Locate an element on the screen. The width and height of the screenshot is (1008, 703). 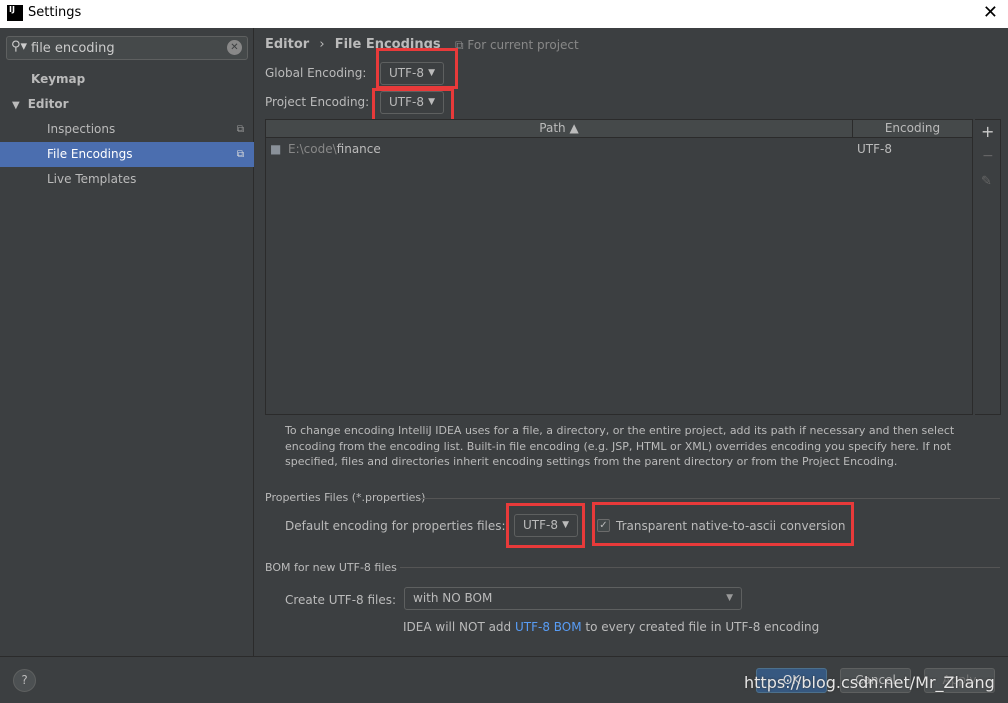
sidebar-item-keymap: Keymap is located at coordinates (127, 79).